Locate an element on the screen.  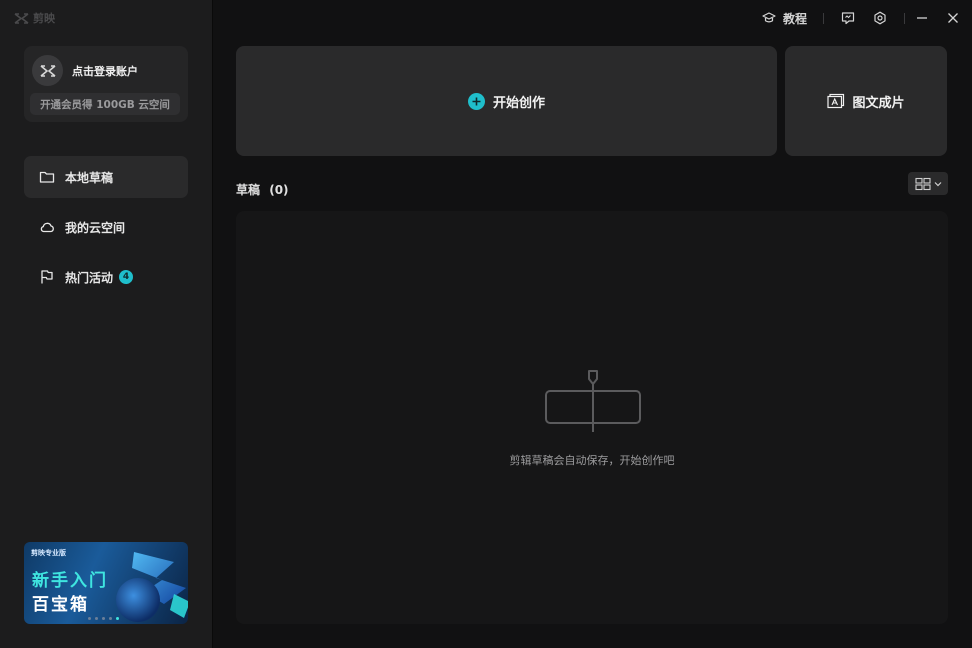
close-icon is located at coordinates (953, 18).